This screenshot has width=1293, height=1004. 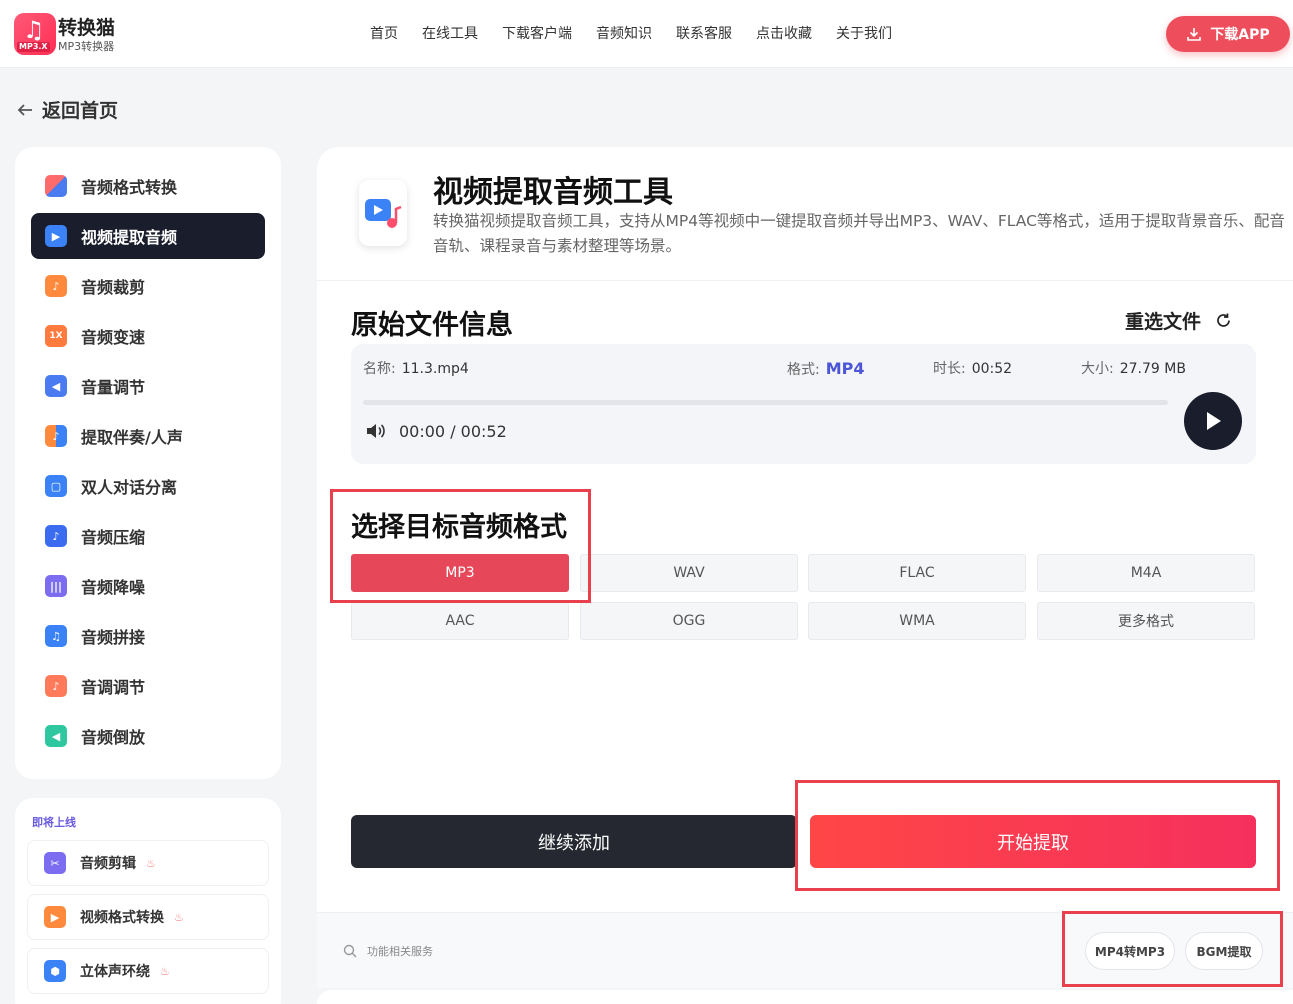 I want to click on file-duration-label: 时长:, so click(x=949, y=369).